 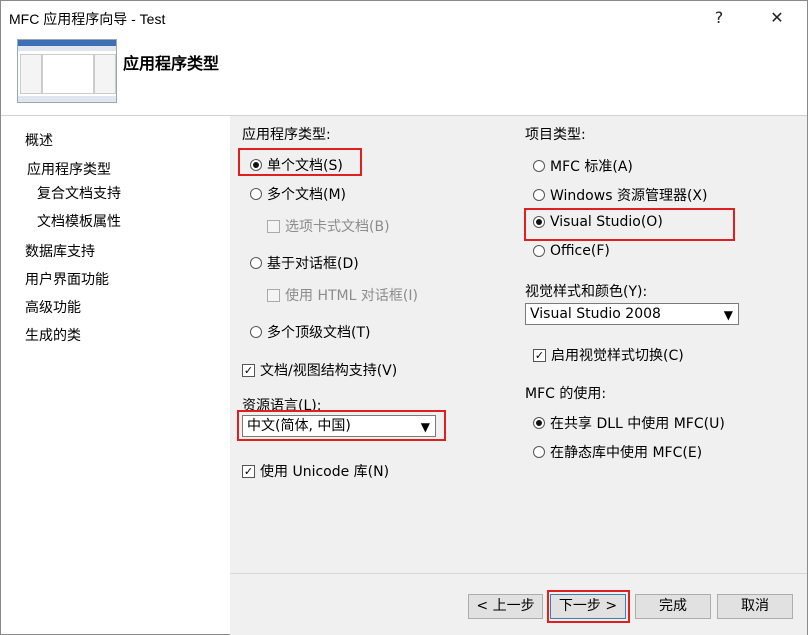 I want to click on visual-style-label: 视觉样式和颜色(Y):, so click(x=586, y=292).